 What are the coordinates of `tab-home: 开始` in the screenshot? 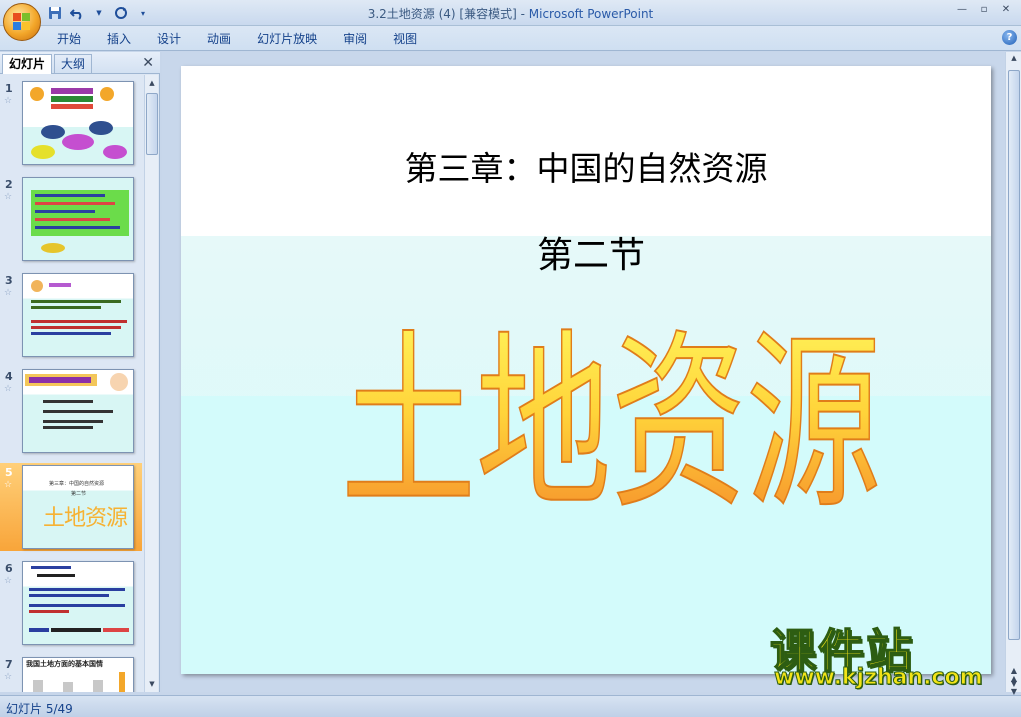 It's located at (69, 39).